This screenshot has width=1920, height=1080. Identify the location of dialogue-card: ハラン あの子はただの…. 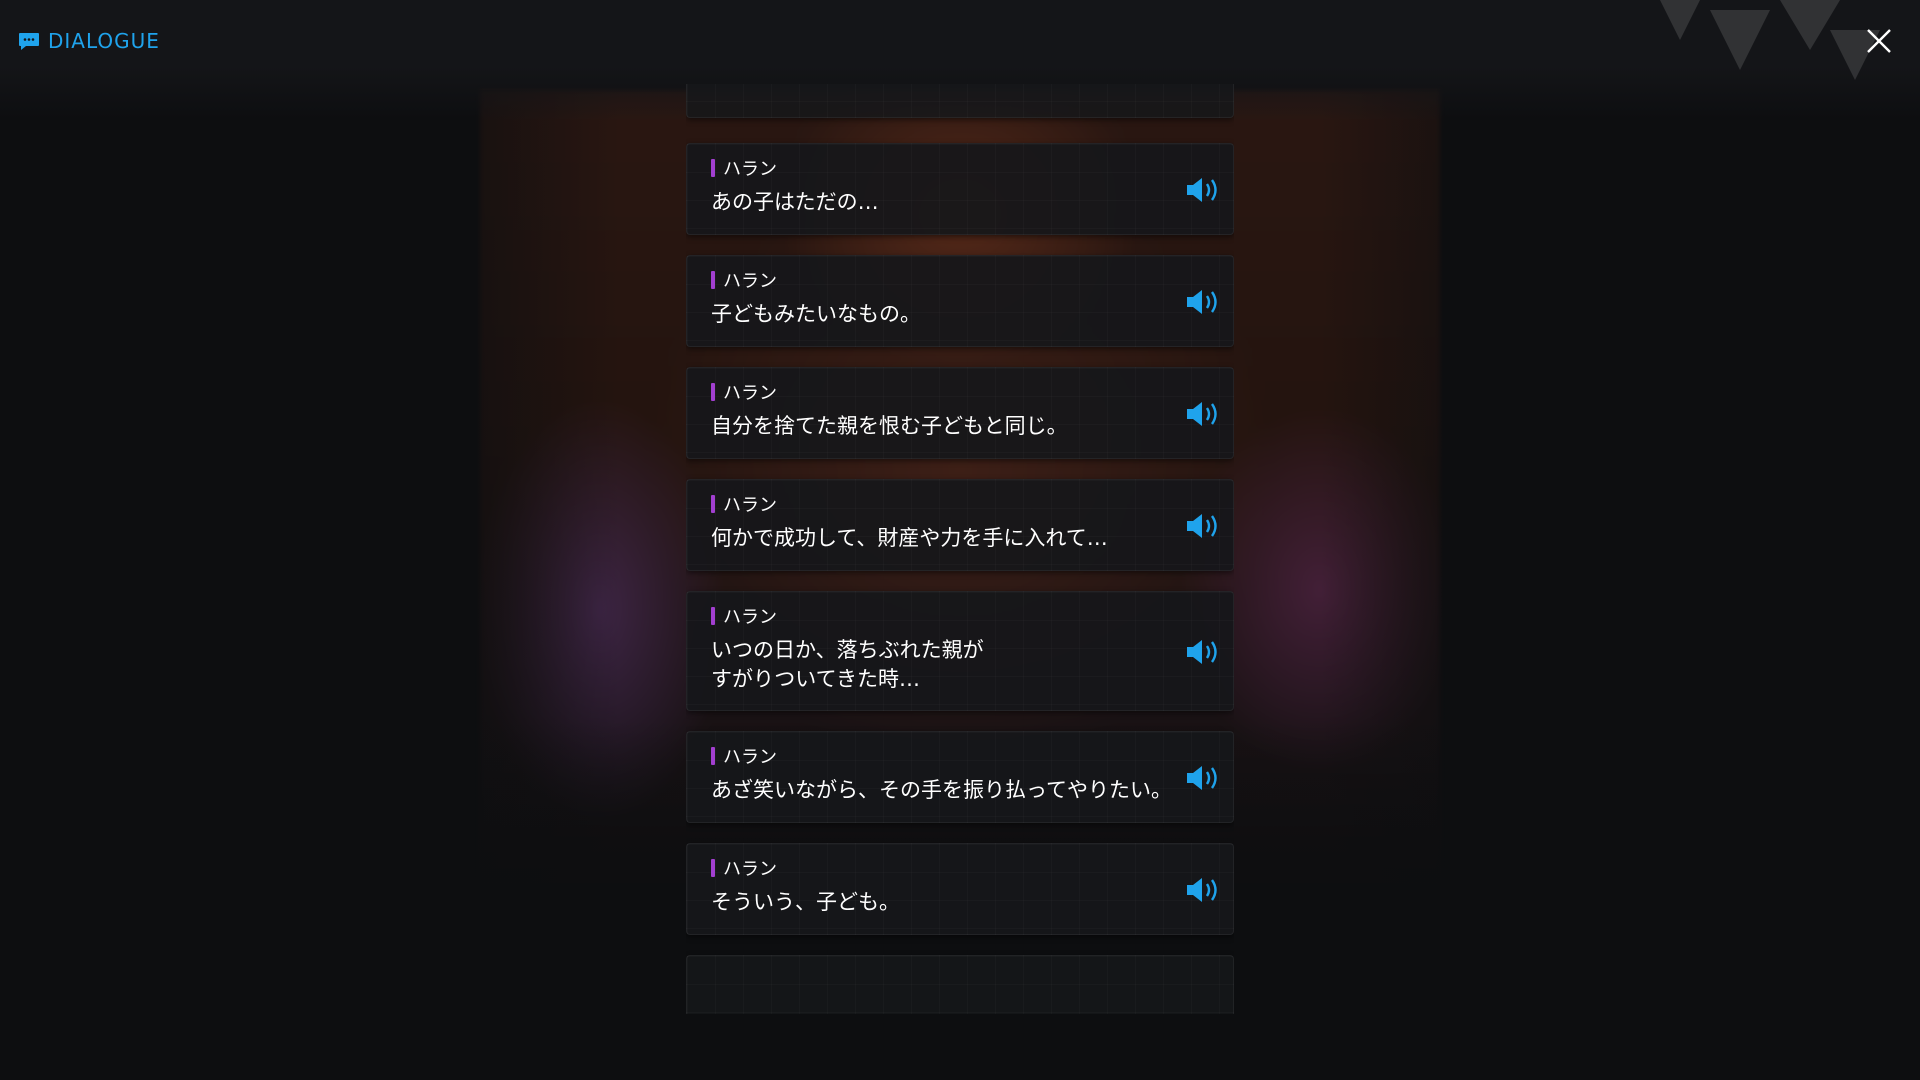
(960, 189).